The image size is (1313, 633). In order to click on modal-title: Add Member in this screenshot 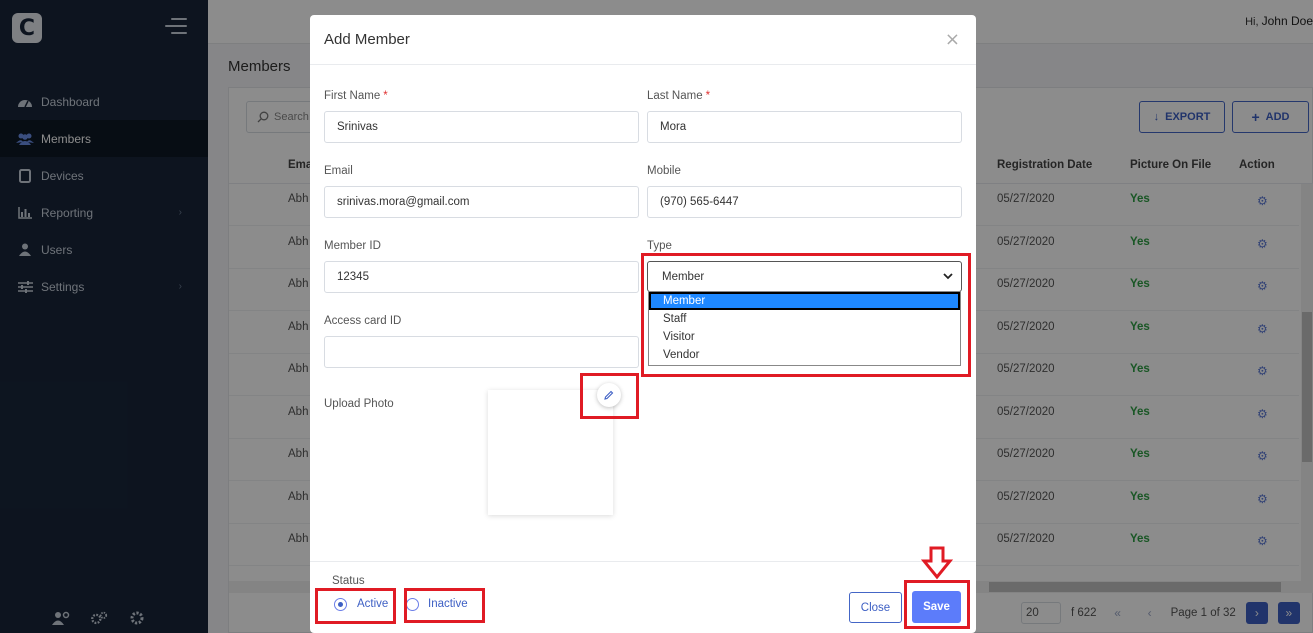, I will do `click(367, 39)`.